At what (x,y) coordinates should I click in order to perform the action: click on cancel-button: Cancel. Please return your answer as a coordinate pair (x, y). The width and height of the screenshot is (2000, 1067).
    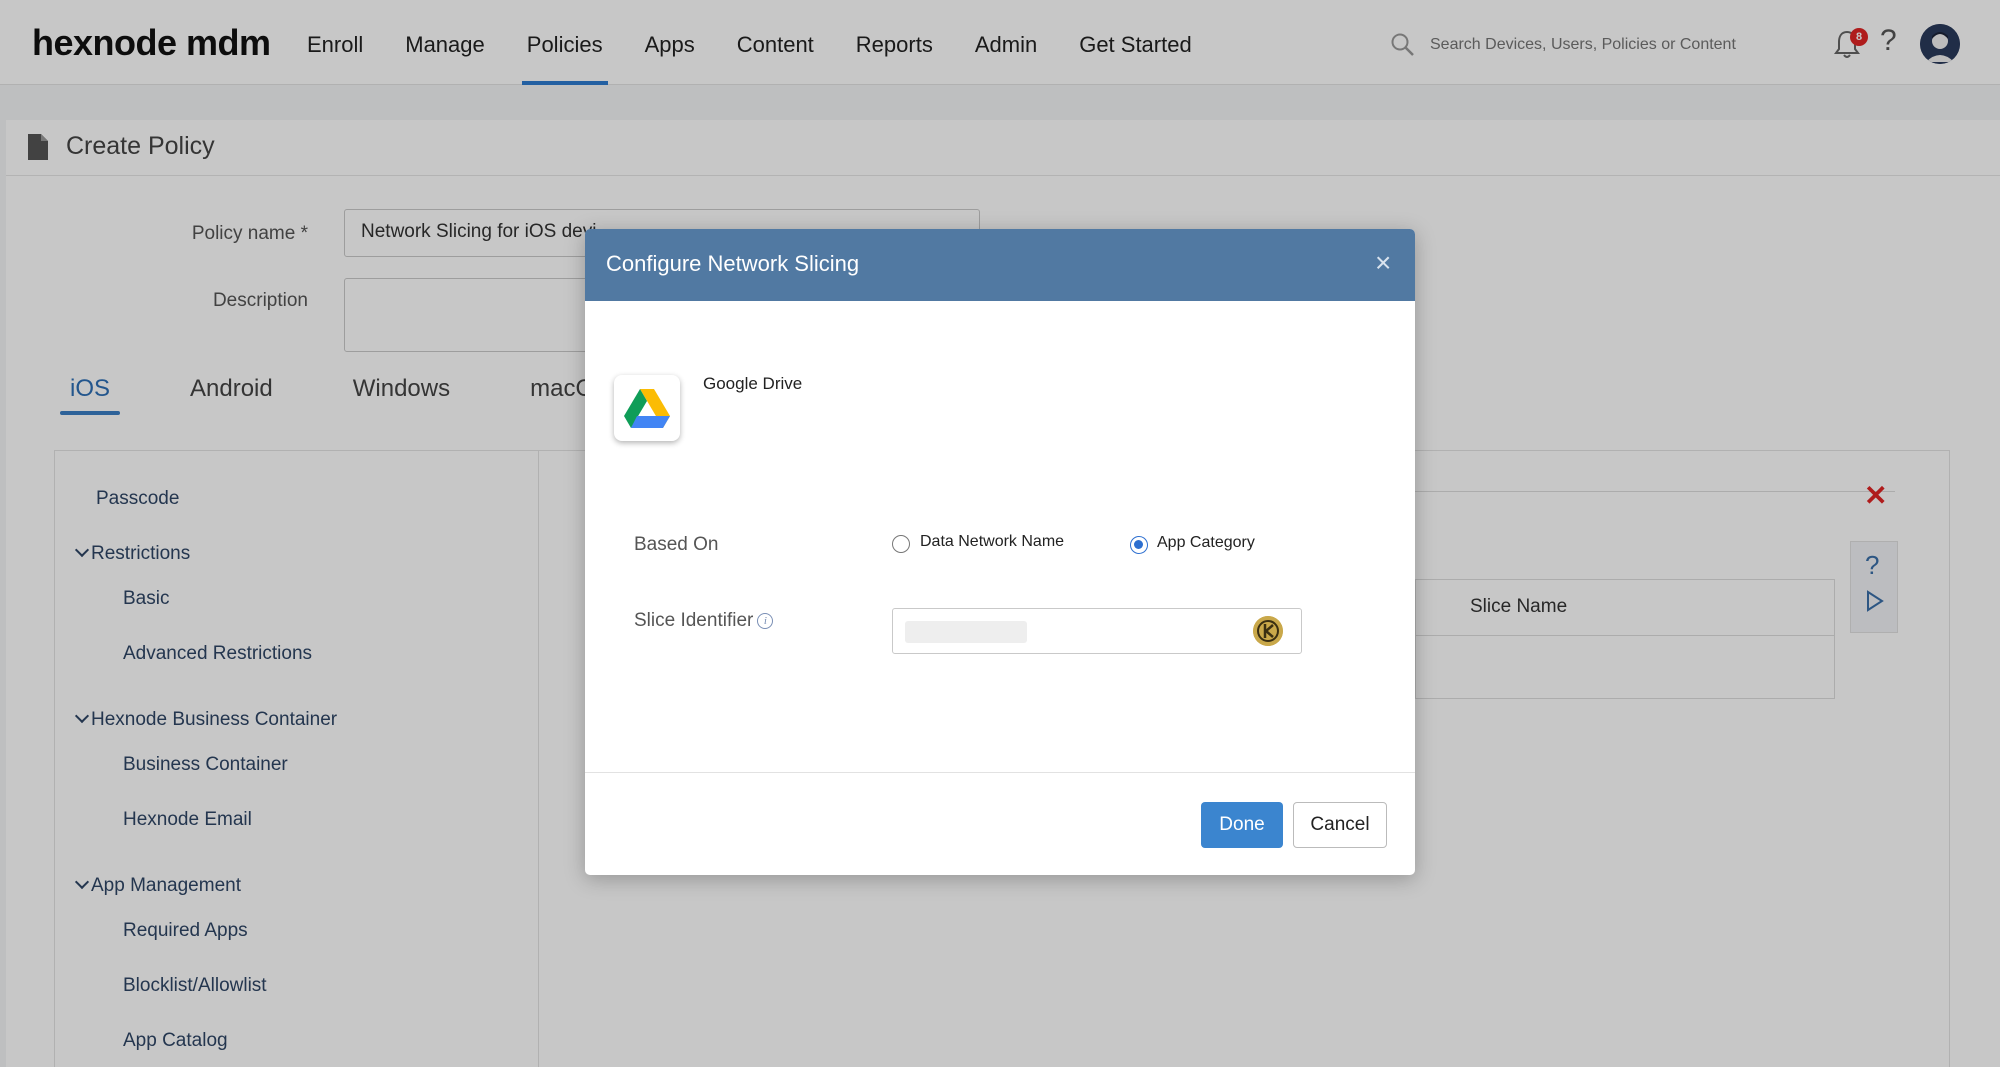
    Looking at the image, I should click on (1340, 825).